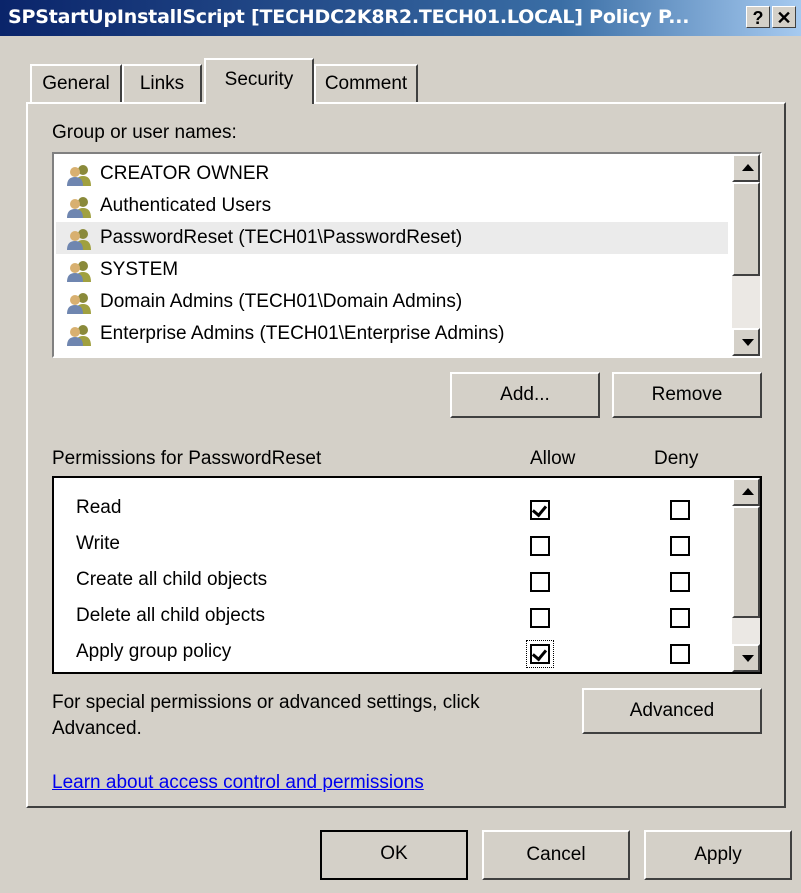 This screenshot has height=893, width=801. I want to click on group-name: PasswordReset (TECH01\PasswordReset), so click(281, 237).